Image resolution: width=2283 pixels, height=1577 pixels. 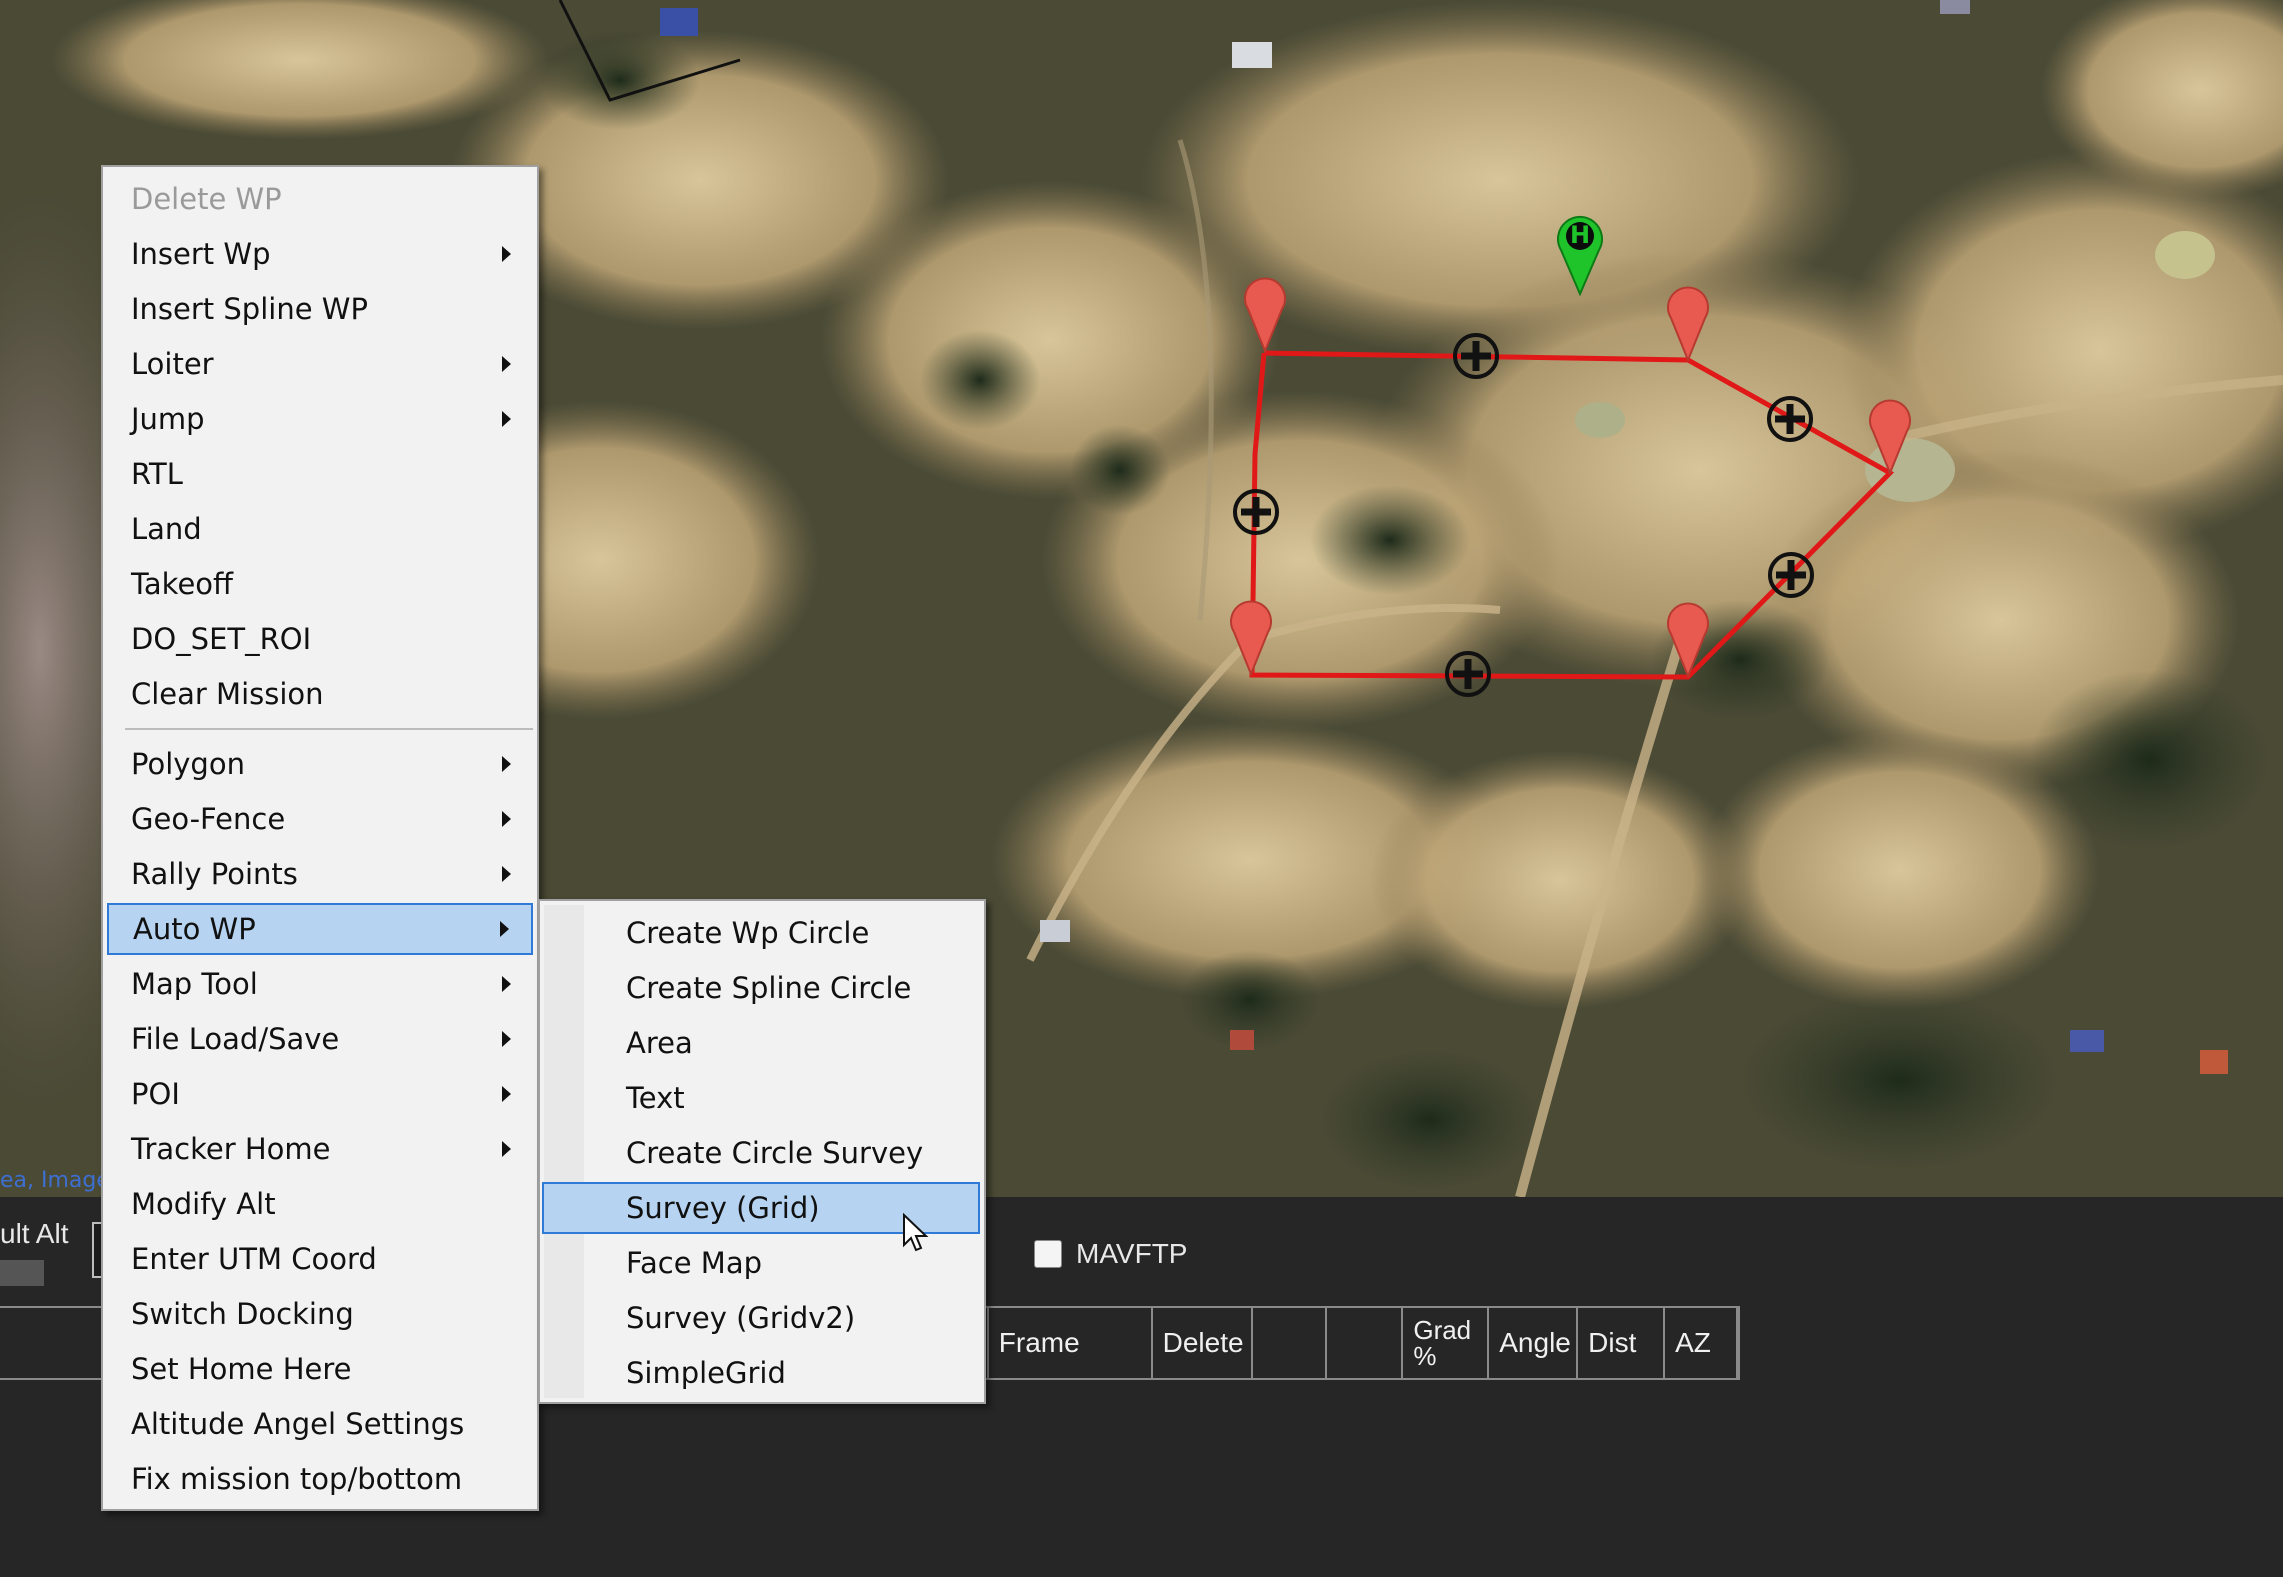 I want to click on menu-item-tracker-home: Tracker Home, so click(x=320, y=1149).